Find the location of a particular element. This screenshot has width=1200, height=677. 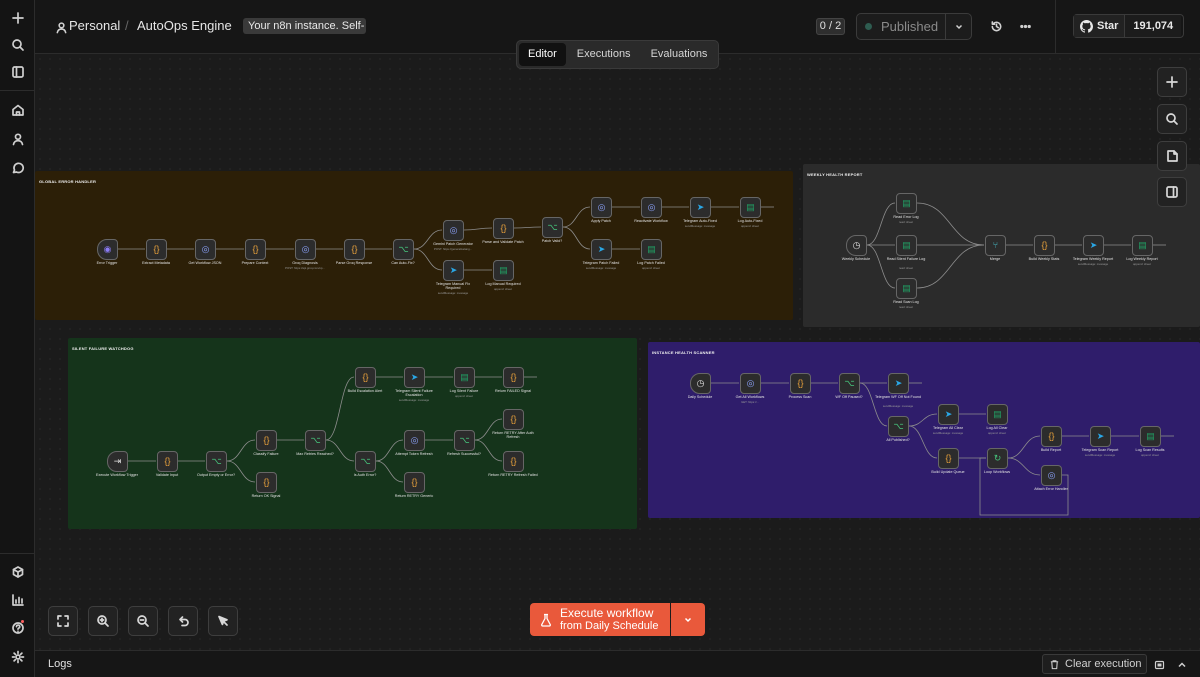

history-icon is located at coordinates (996, 26).